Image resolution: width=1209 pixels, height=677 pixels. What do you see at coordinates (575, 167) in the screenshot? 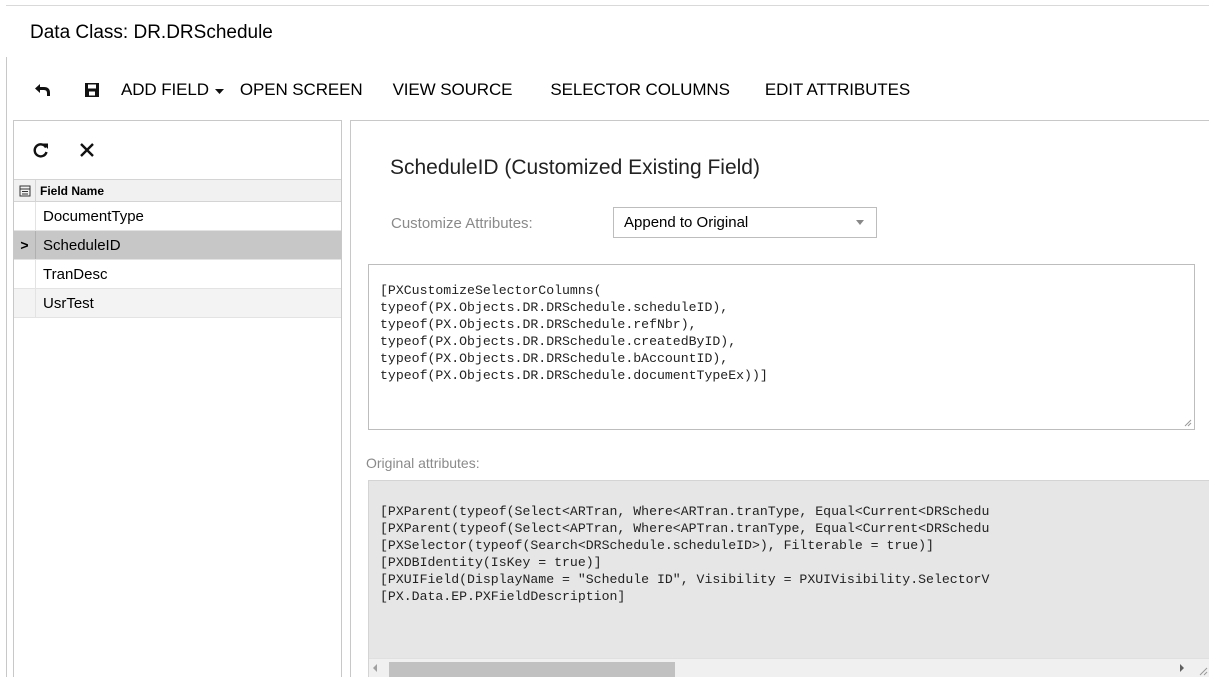
I see `field-title: ScheduleID (Customized Existing Field)` at bounding box center [575, 167].